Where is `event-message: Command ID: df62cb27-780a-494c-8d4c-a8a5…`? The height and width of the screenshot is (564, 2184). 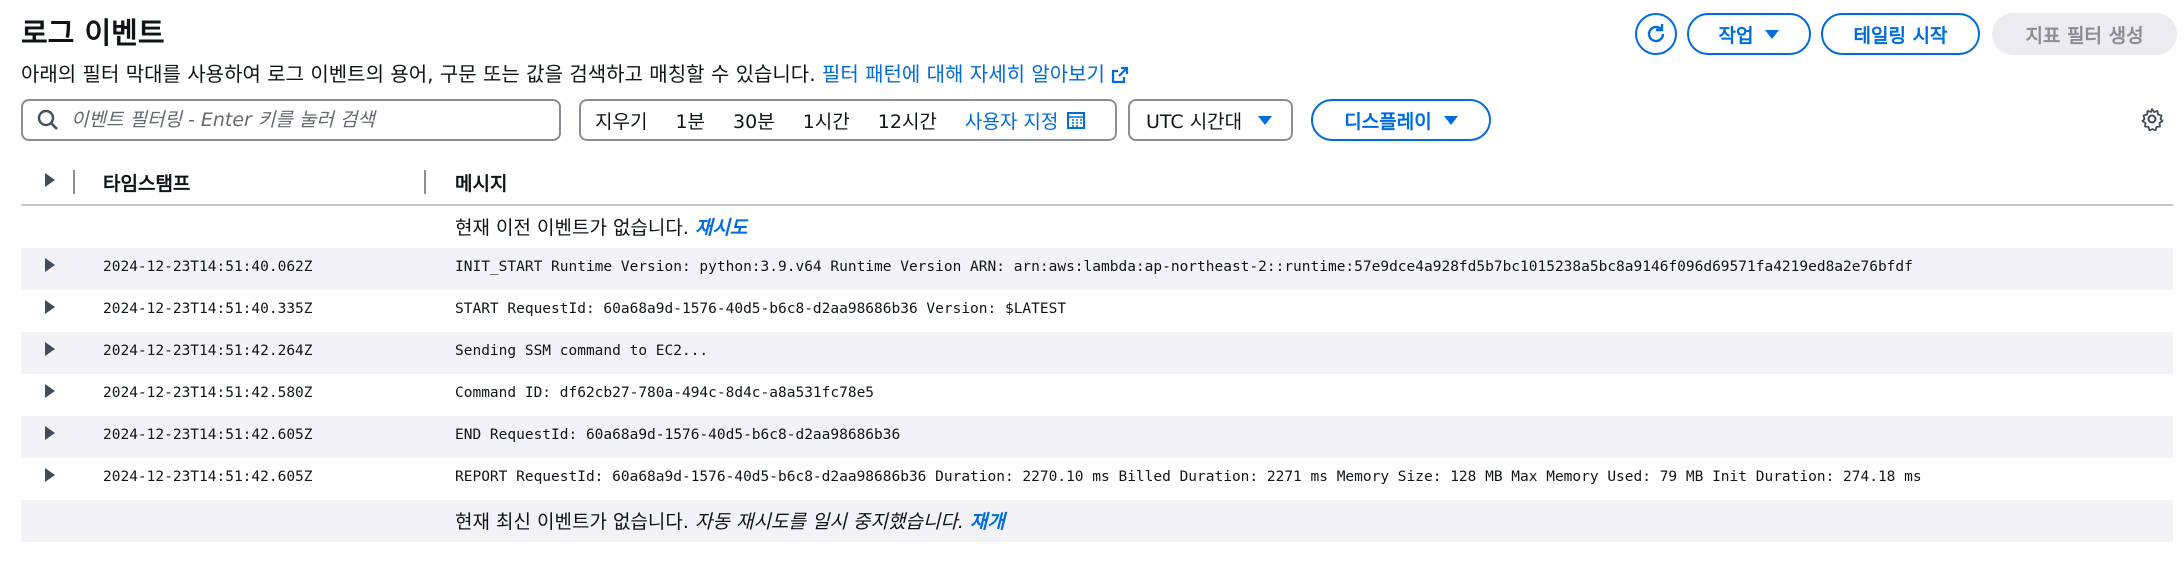
event-message: Command ID: df62cb27-780a-494c-8d4c-a8a5… is located at coordinates (665, 393).